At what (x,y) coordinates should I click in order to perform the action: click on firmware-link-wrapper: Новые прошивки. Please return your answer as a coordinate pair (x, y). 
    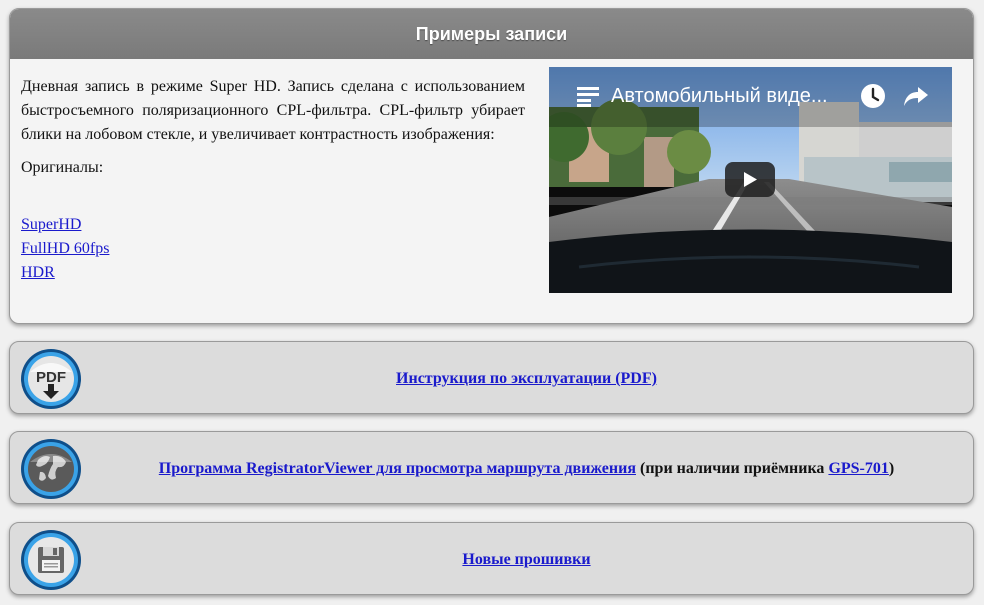
    Looking at the image, I should click on (526, 559).